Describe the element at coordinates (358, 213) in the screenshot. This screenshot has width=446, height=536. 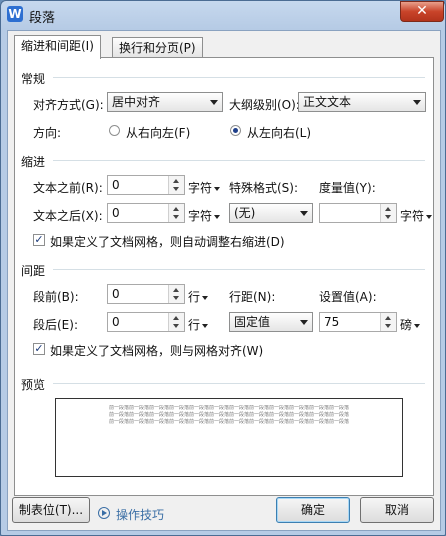
I see `measure-input` at that location.